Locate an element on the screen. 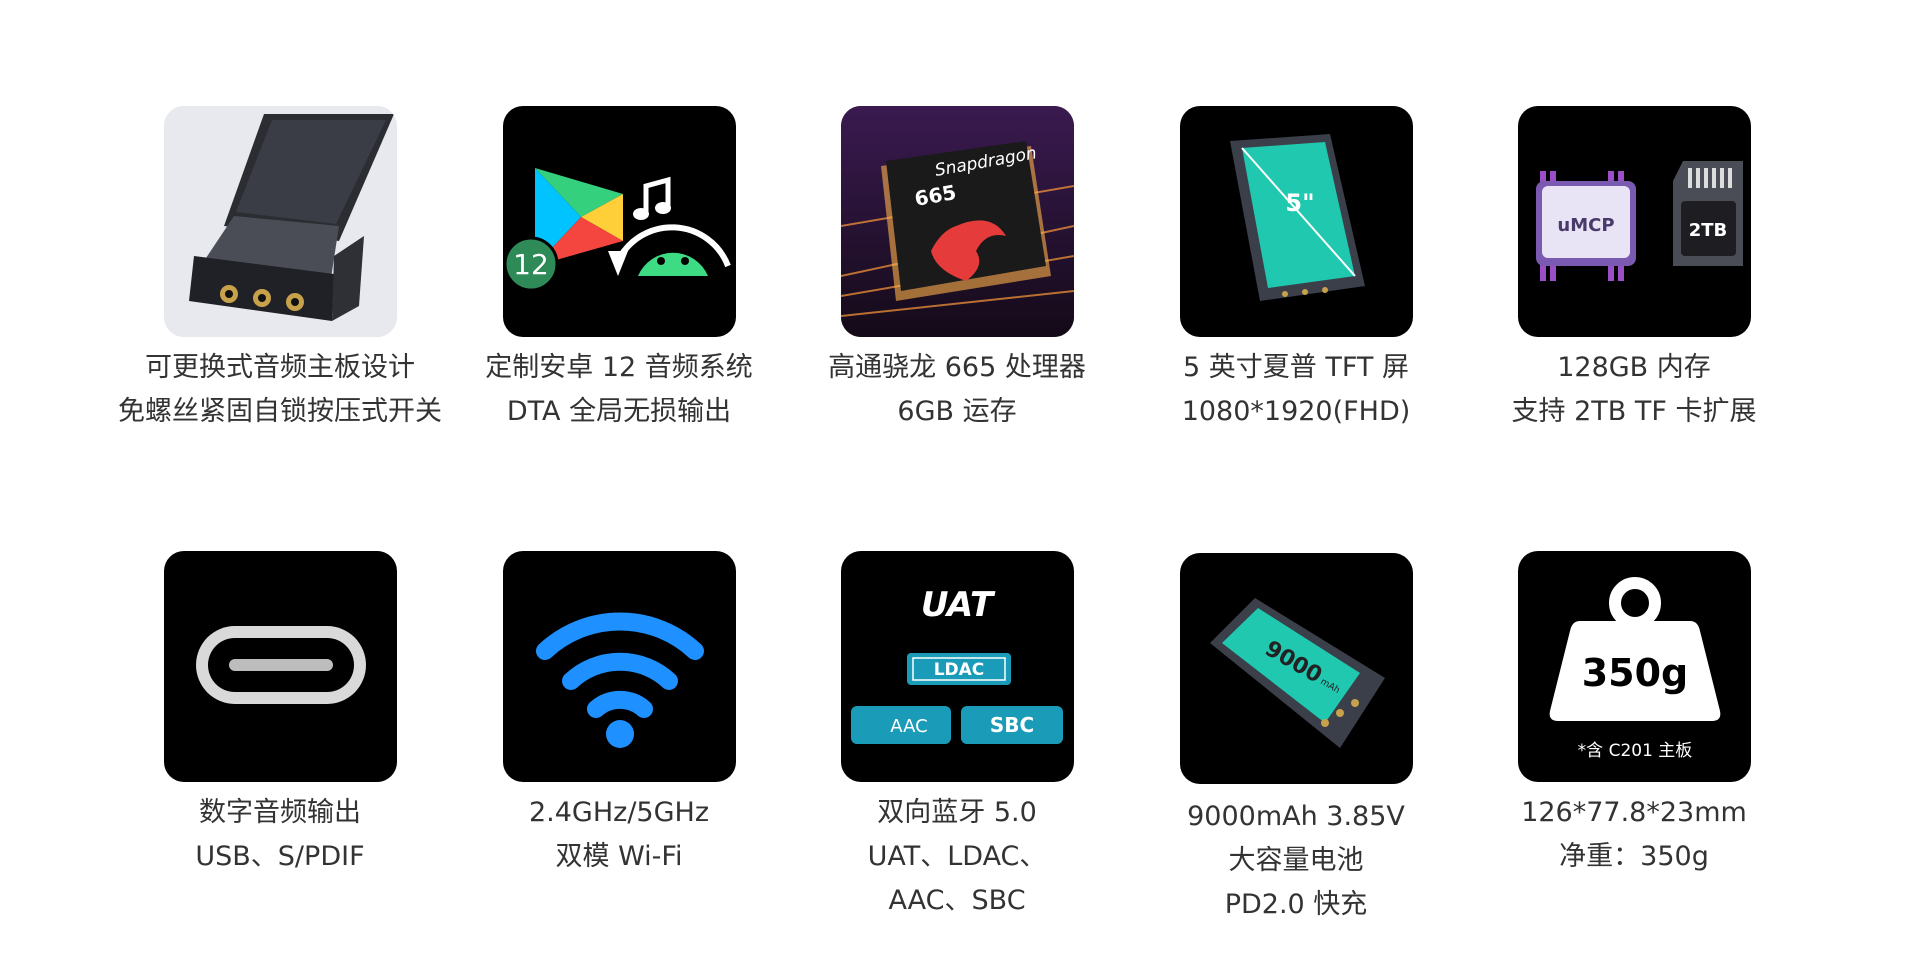 This screenshot has height=963, width=1920. codec-ldac-label: LDAC is located at coordinates (959, 670).